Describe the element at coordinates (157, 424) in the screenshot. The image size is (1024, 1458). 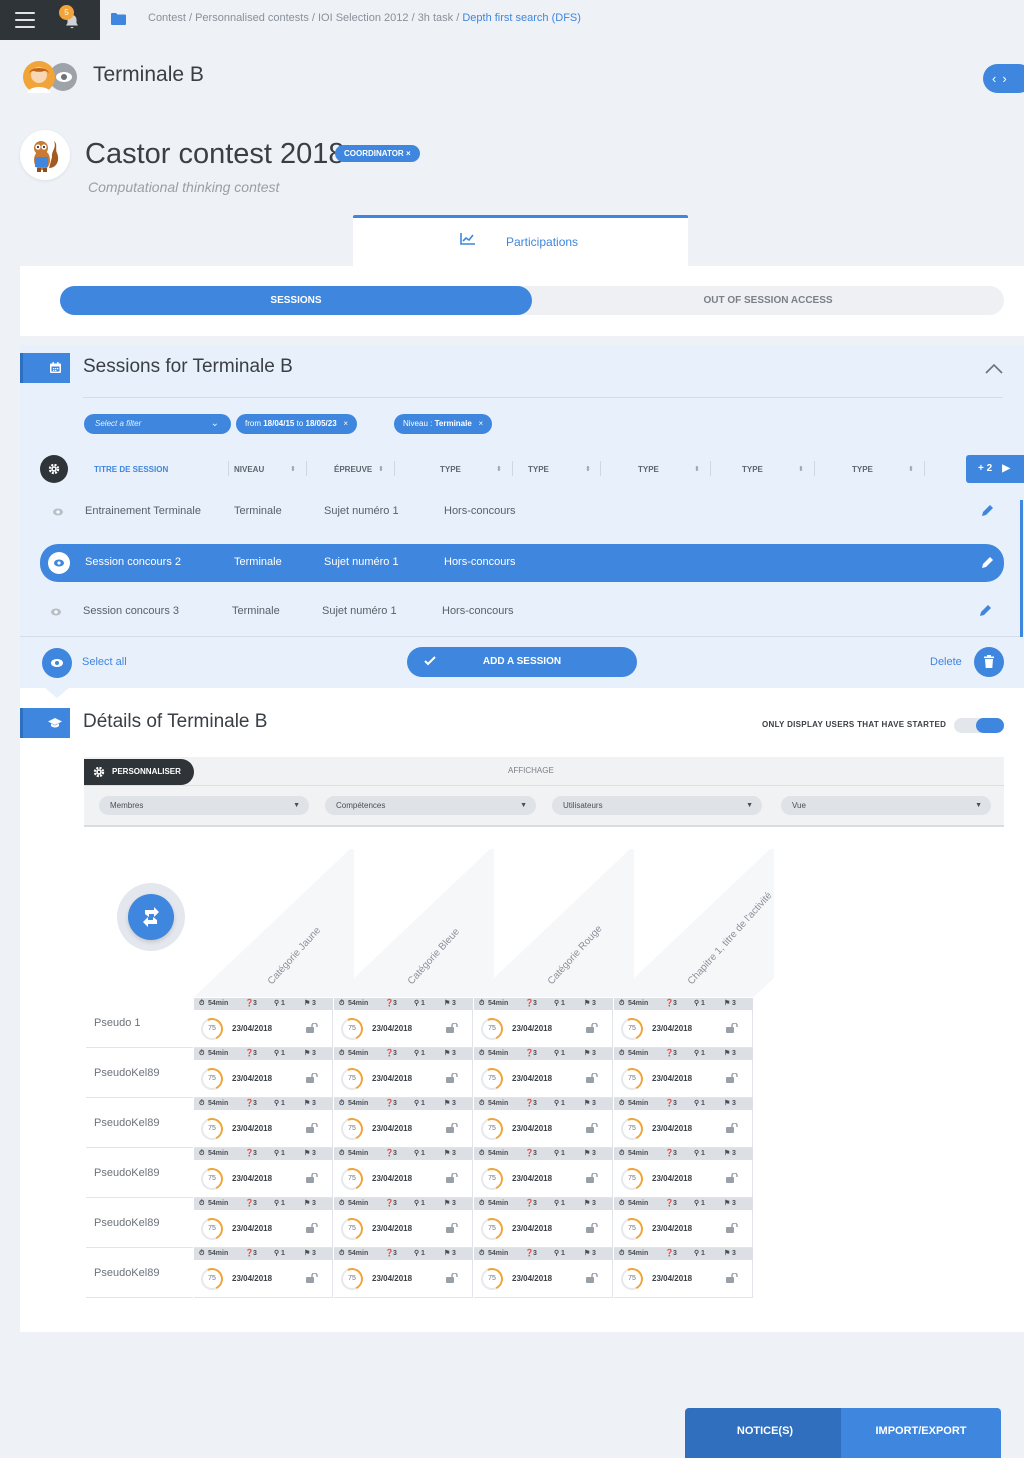
I see `filter-select: Select a filter ⌄` at that location.